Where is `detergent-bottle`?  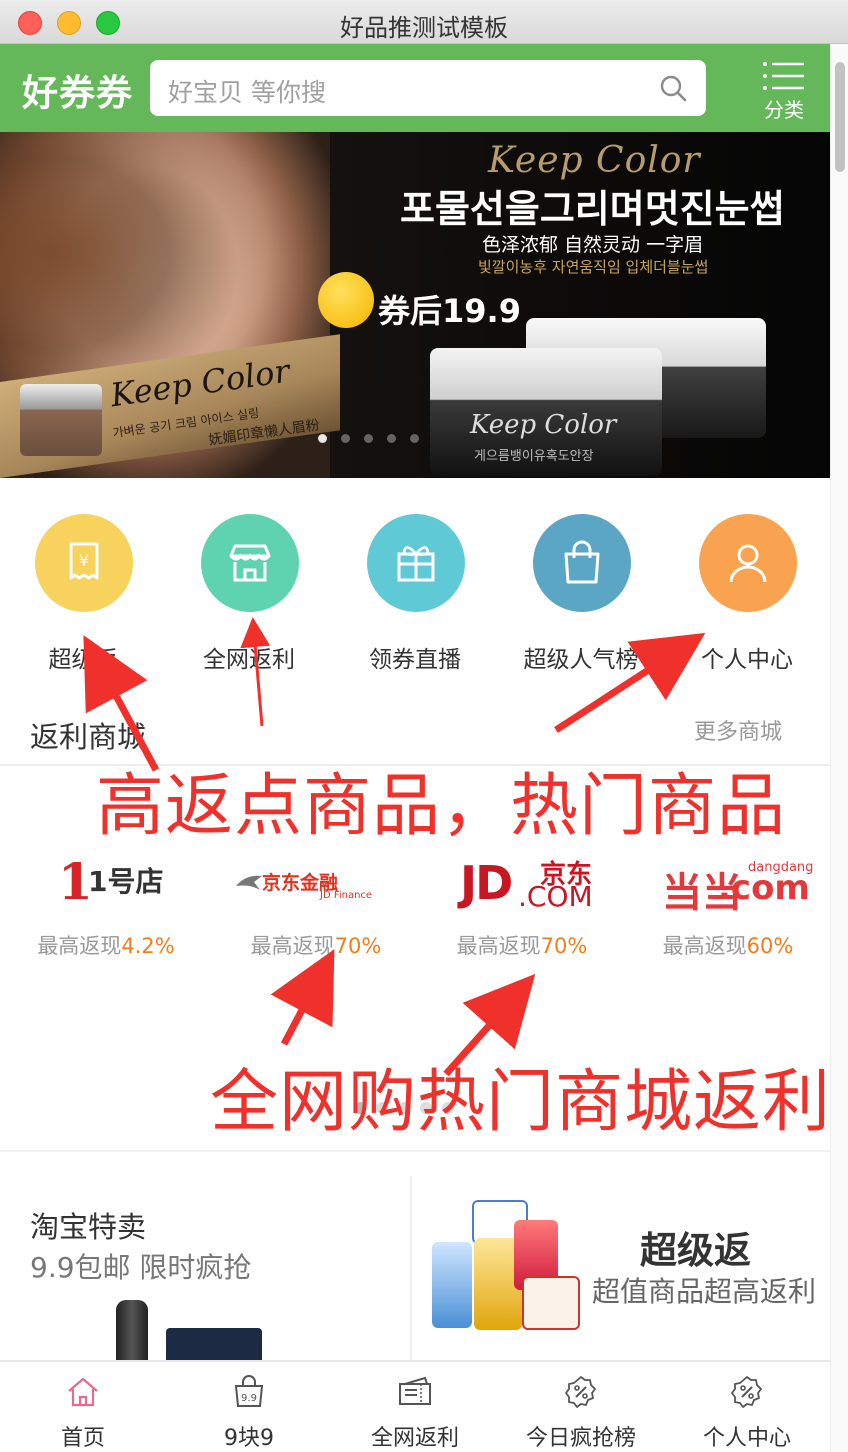 detergent-bottle is located at coordinates (452, 1285).